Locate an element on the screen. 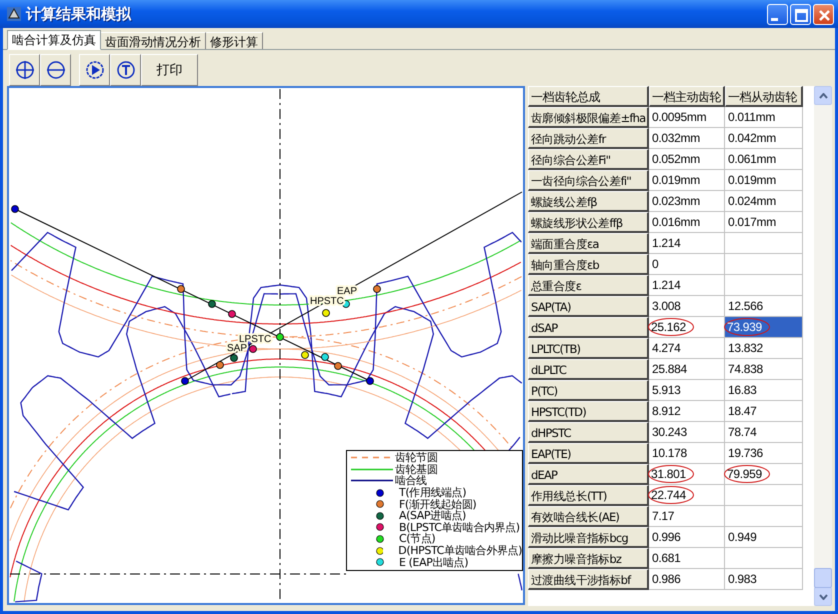 The width and height of the screenshot is (838, 614). row-header: dLPLTC is located at coordinates (588, 369).